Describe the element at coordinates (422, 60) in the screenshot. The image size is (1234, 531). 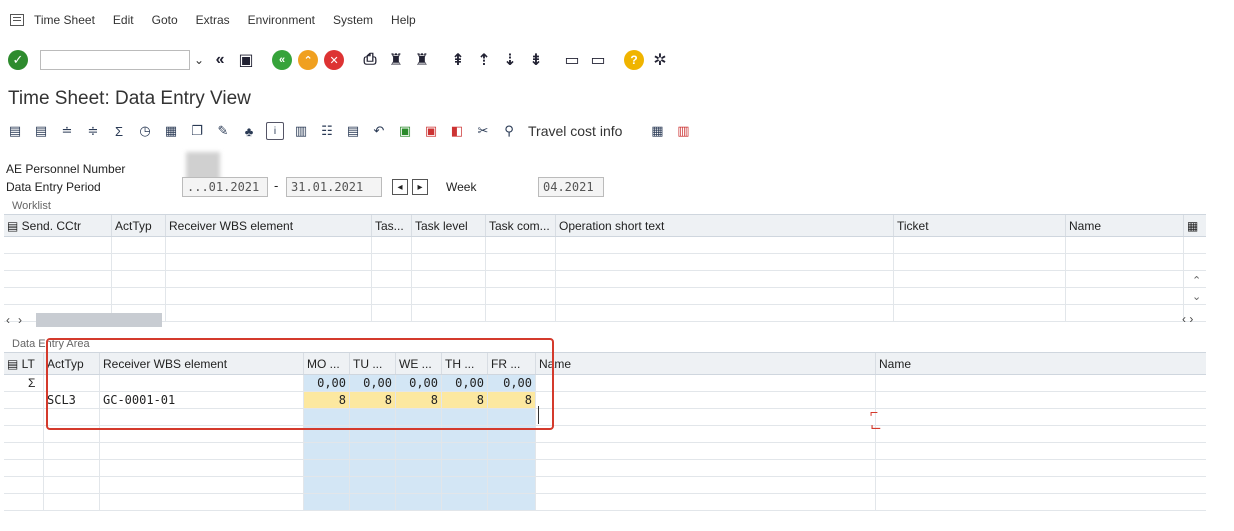
I see `find-next-icon: ♜` at that location.